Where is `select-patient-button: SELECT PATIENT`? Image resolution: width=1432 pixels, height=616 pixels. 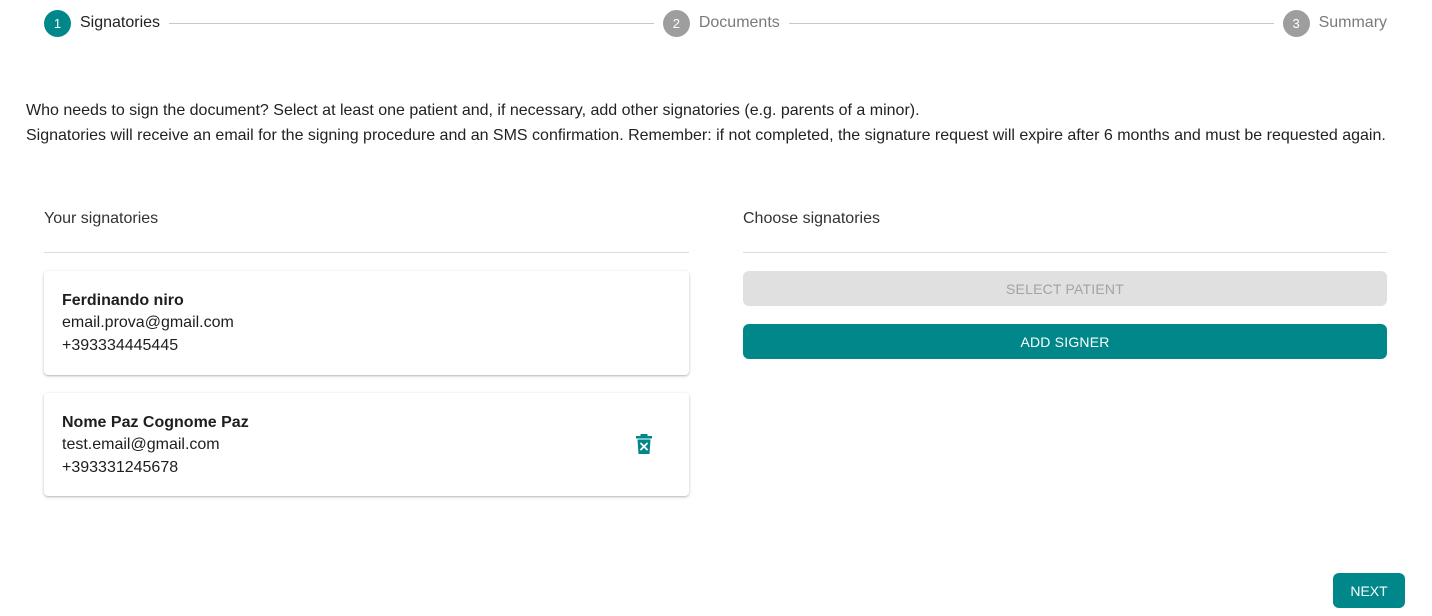
select-patient-button: SELECT PATIENT is located at coordinates (1065, 288).